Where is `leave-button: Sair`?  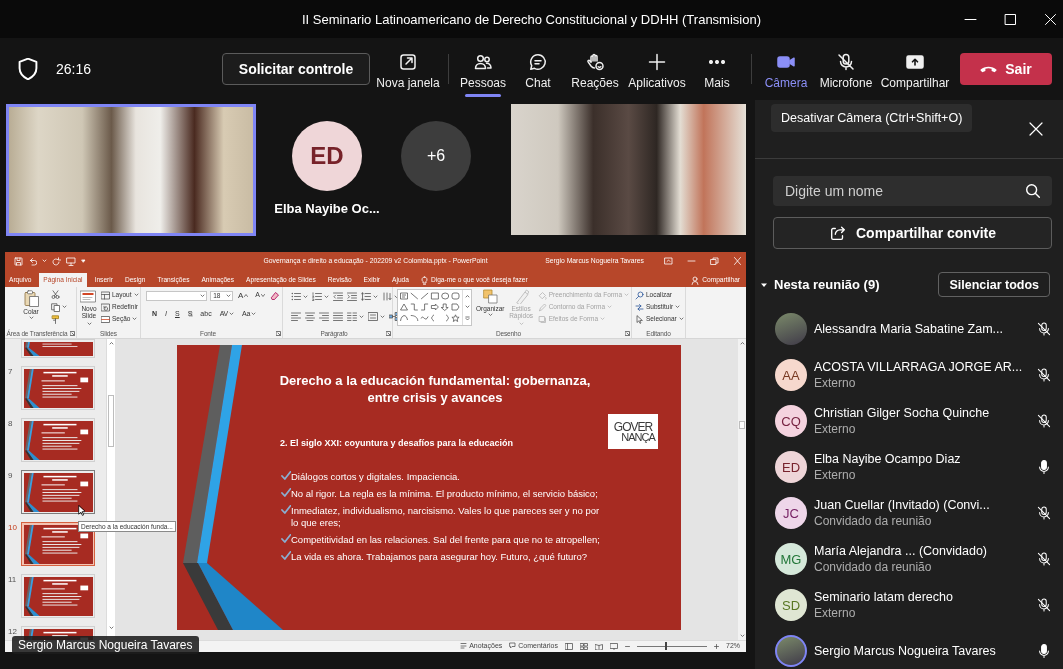
leave-button: Sair is located at coordinates (1006, 69).